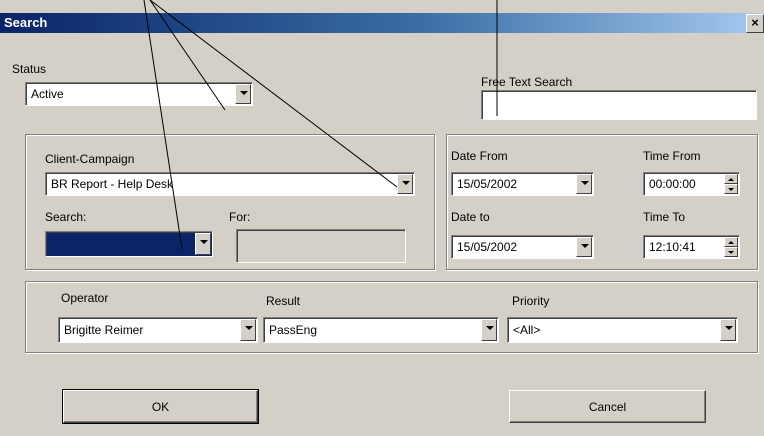 This screenshot has height=436, width=764. I want to click on for-label: For:, so click(240, 217).